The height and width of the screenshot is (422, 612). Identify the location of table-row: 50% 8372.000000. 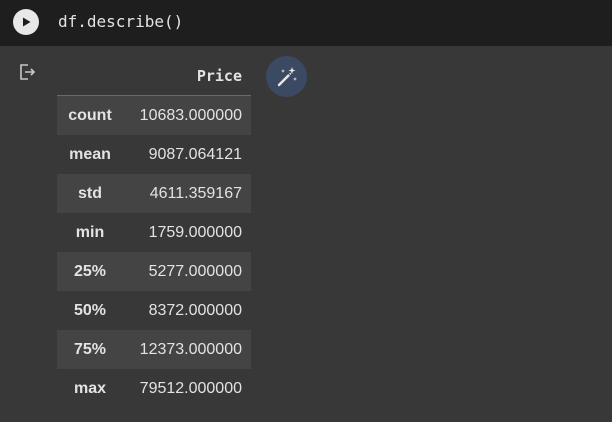
(154, 310).